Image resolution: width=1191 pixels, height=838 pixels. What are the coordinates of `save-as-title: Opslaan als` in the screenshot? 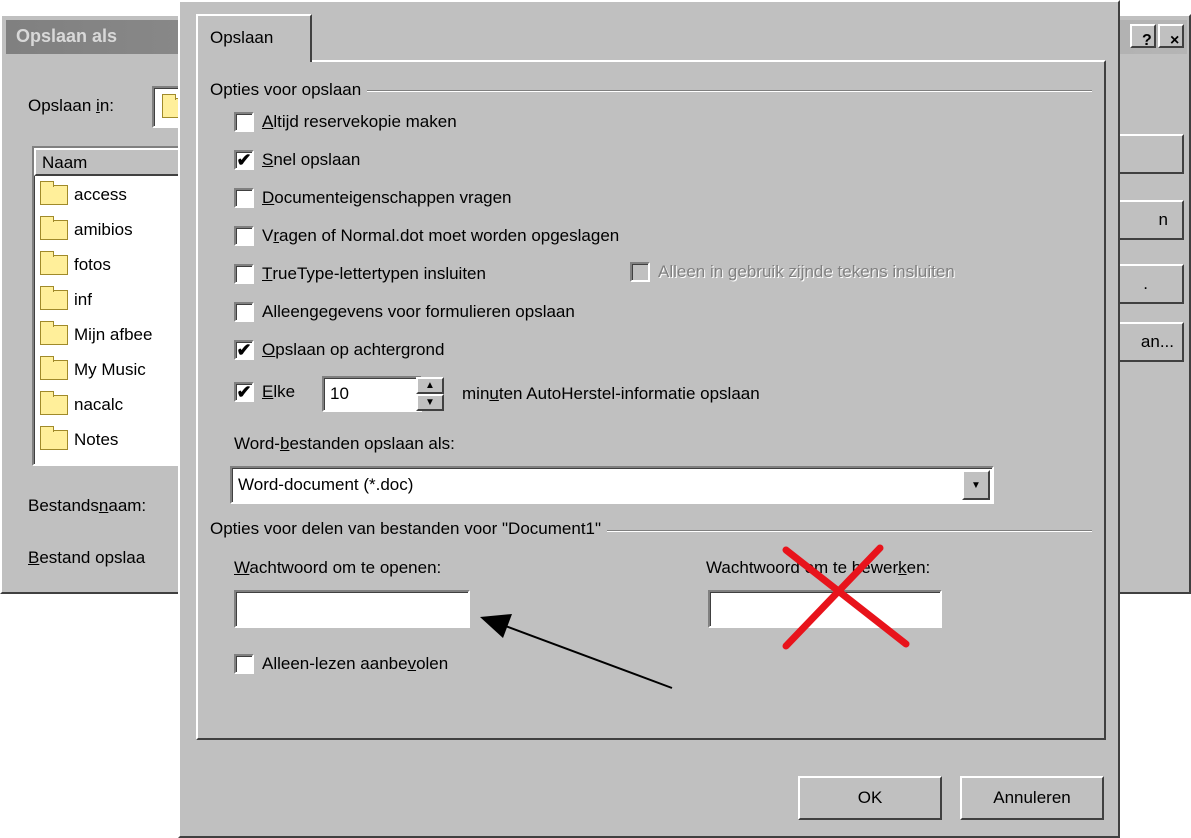 It's located at (67, 36).